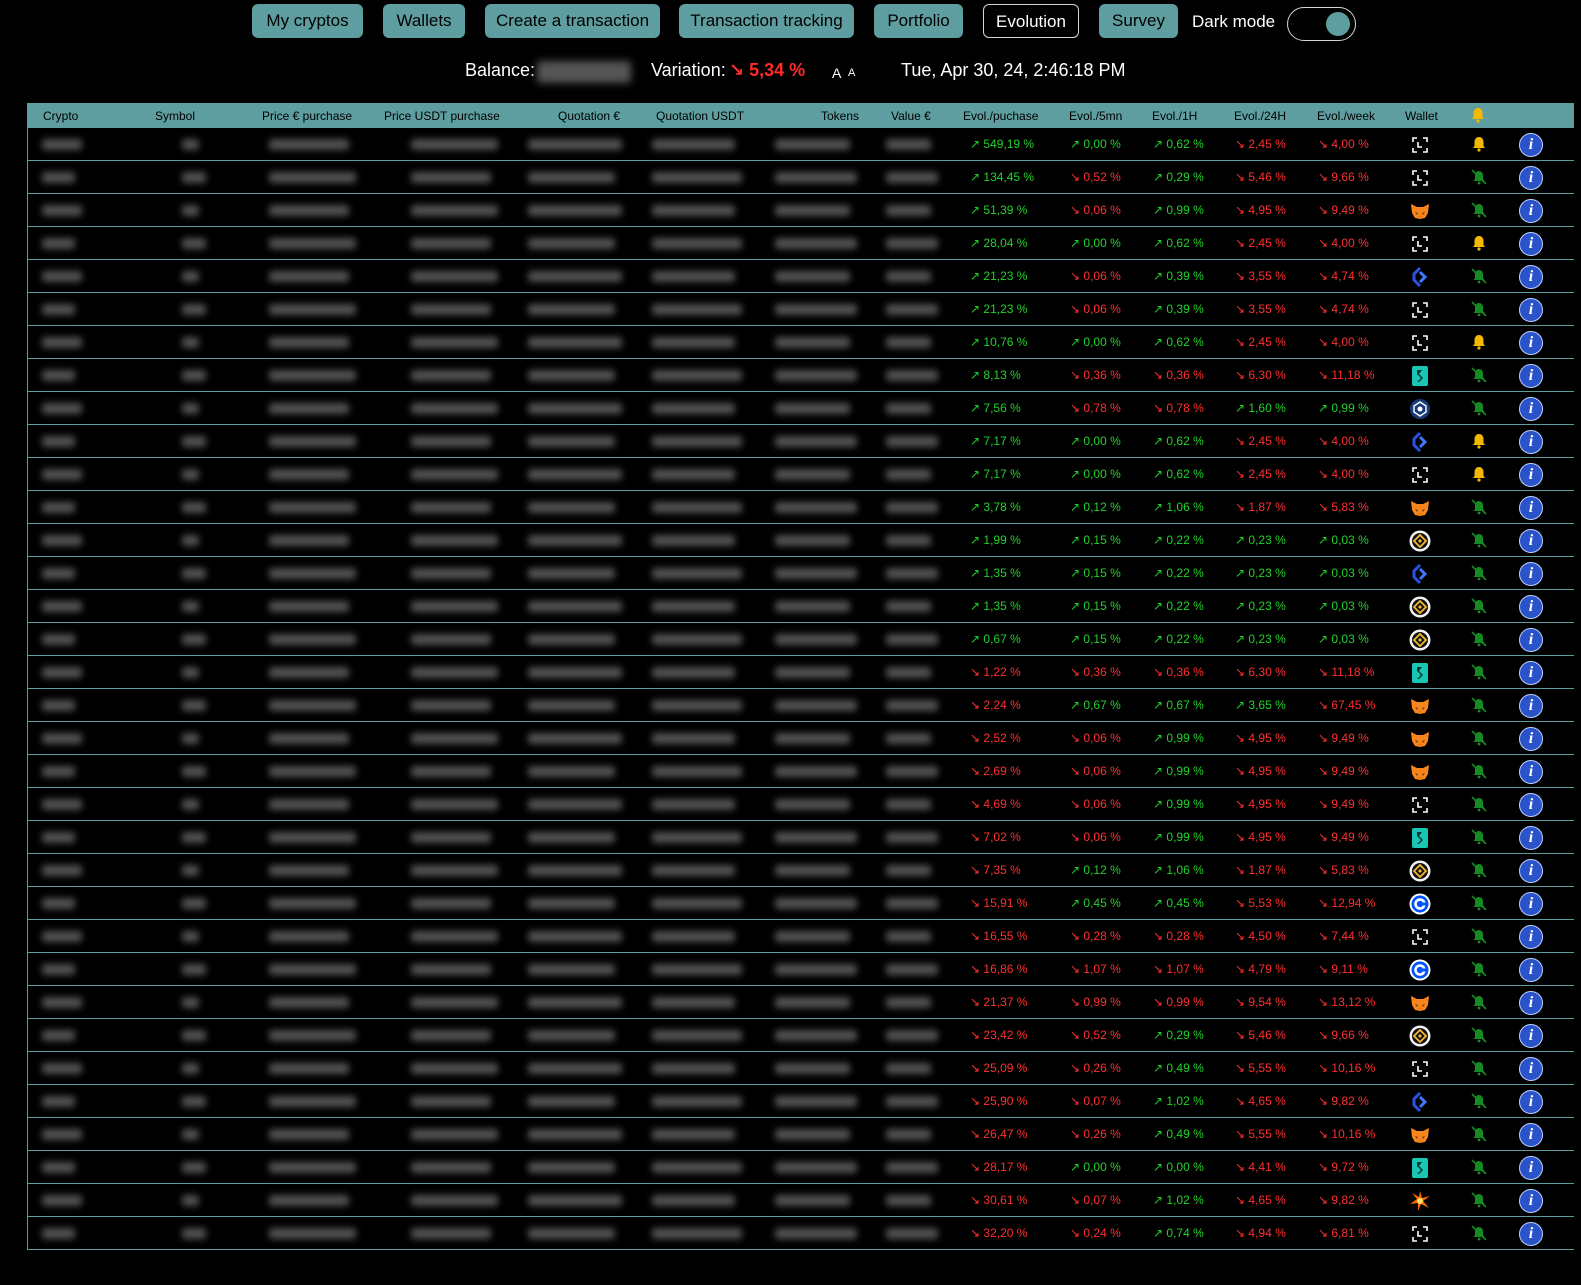  Describe the element at coordinates (1260, 375) in the screenshot. I see `evolution-value: ↘ 6,30 %` at that location.